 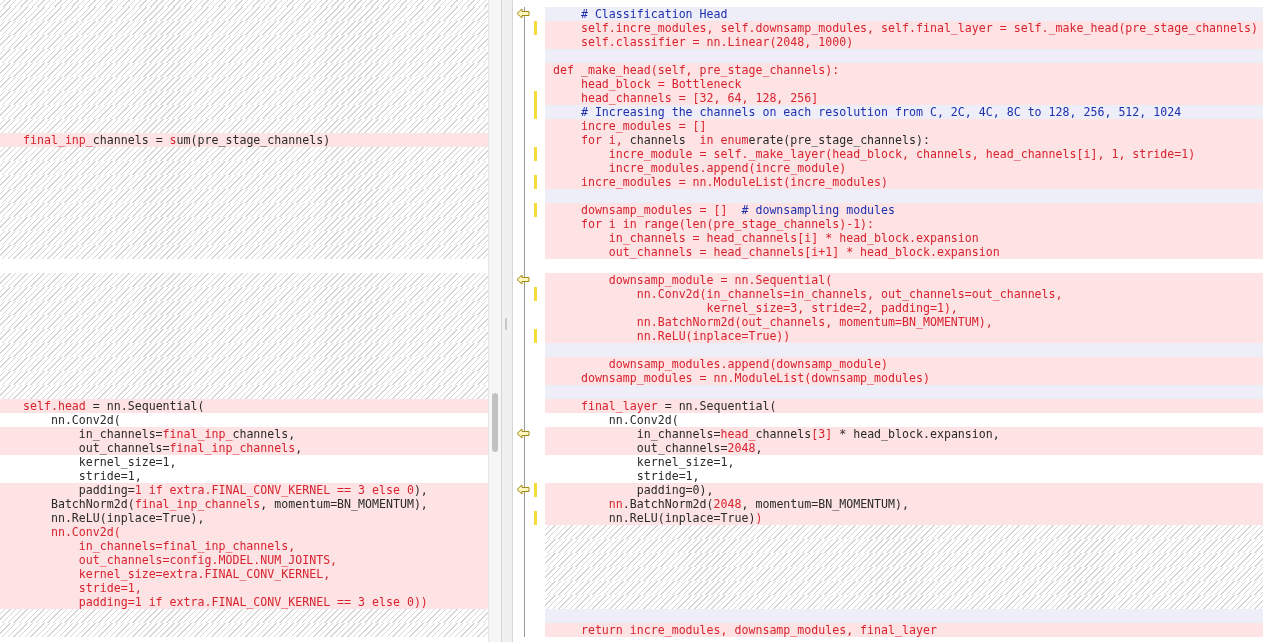 I want to click on code-text: final_layer = nn.Sequential(, so click(x=678, y=406).